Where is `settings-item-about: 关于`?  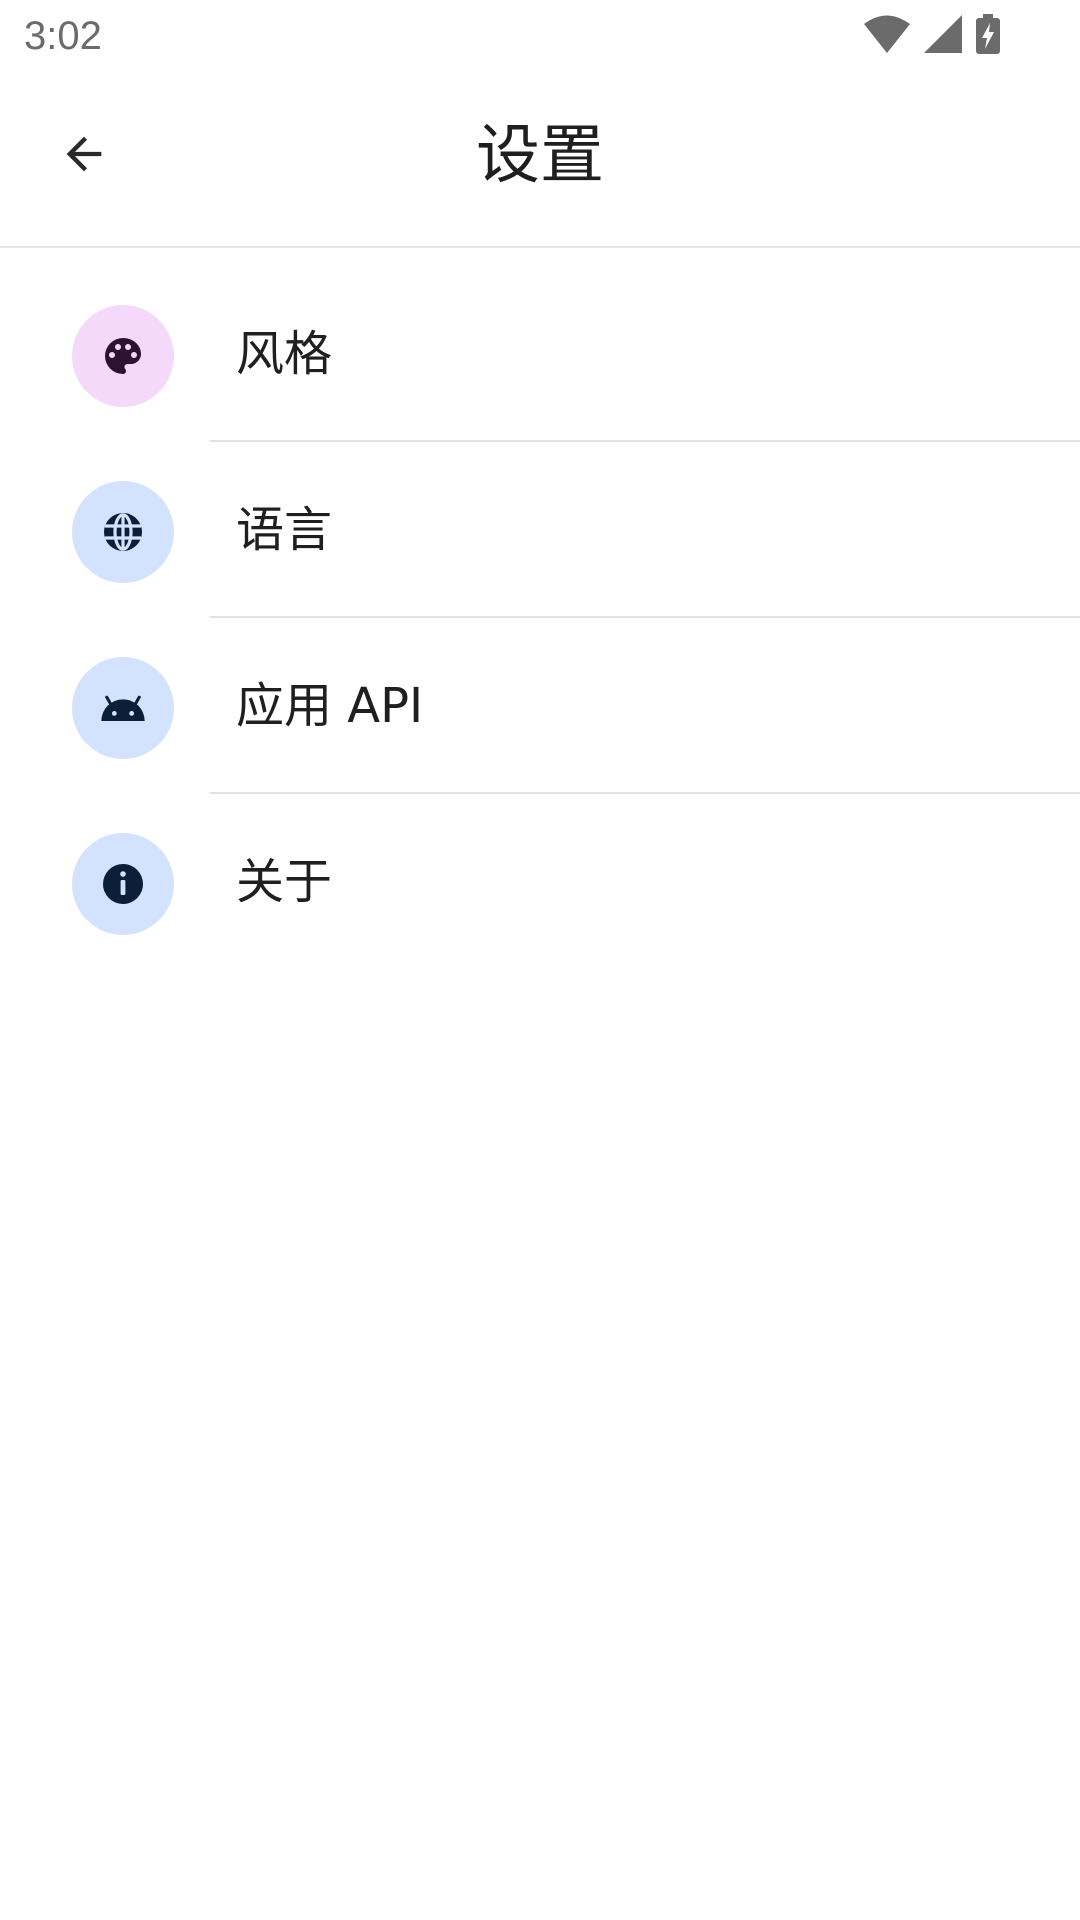
settings-item-about: 关于 is located at coordinates (540, 864).